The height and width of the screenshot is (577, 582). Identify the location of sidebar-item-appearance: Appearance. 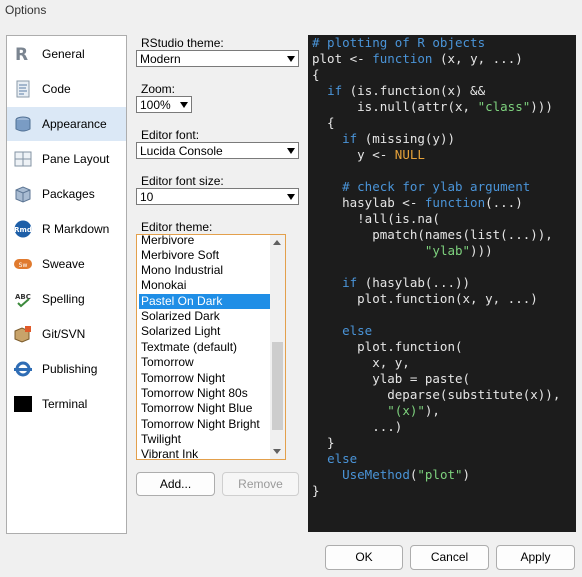
(66, 124).